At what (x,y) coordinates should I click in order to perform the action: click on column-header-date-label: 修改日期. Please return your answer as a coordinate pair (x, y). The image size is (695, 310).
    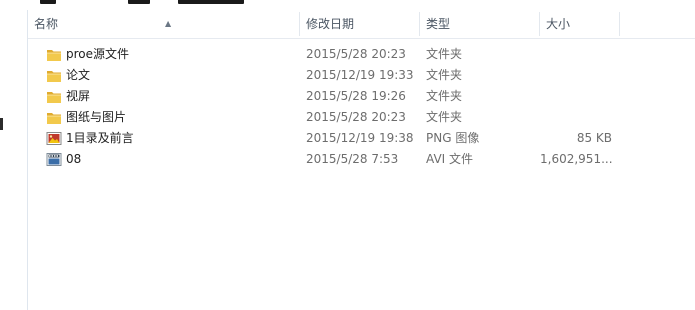
    Looking at the image, I should click on (330, 24).